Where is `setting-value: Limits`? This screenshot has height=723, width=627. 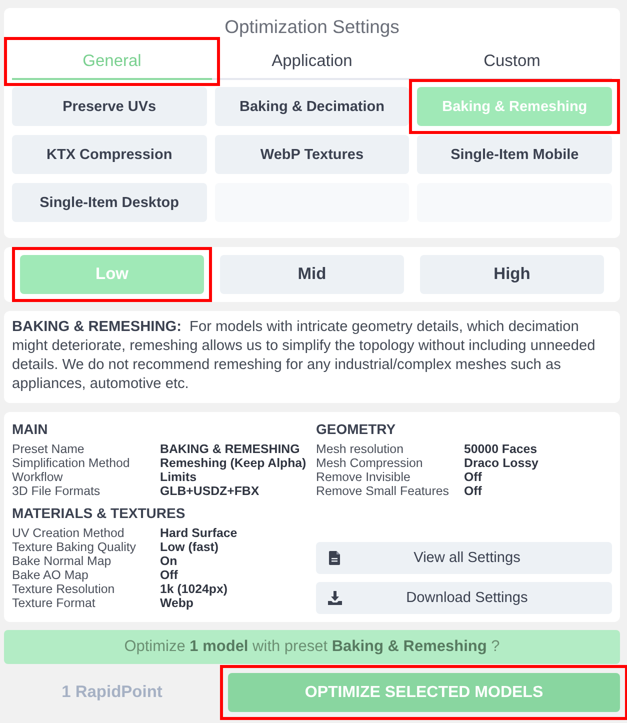
setting-value: Limits is located at coordinates (179, 477).